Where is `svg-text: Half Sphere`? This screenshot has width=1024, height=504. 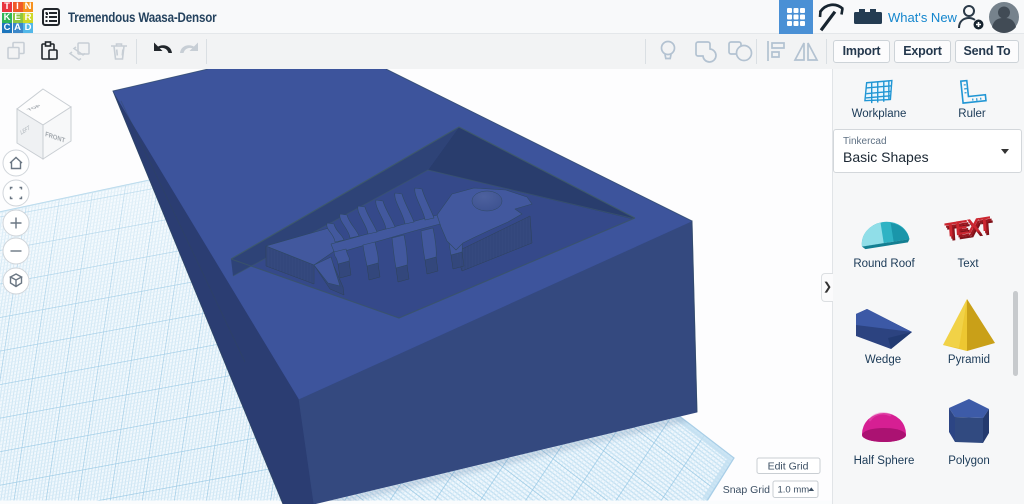
svg-text: Half Sphere is located at coordinates (884, 461).